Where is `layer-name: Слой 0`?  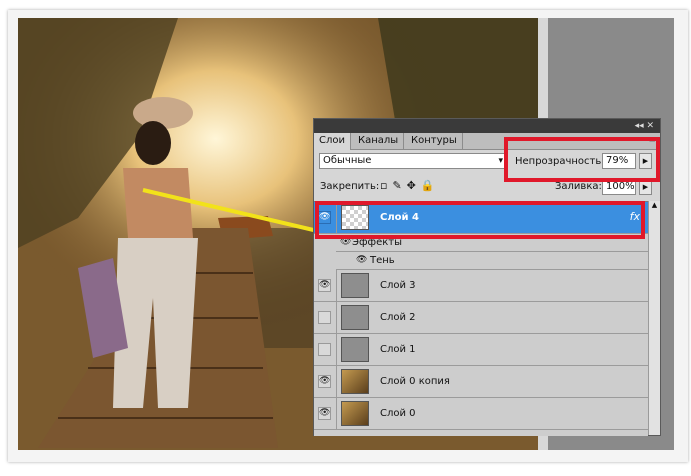
layer-name: Слой 0 is located at coordinates (398, 413).